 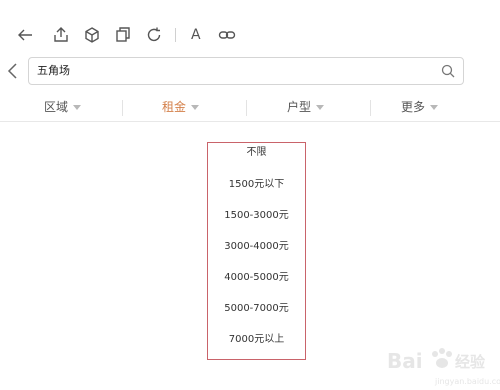 What do you see at coordinates (448, 71) in the screenshot?
I see `search-icon` at bounding box center [448, 71].